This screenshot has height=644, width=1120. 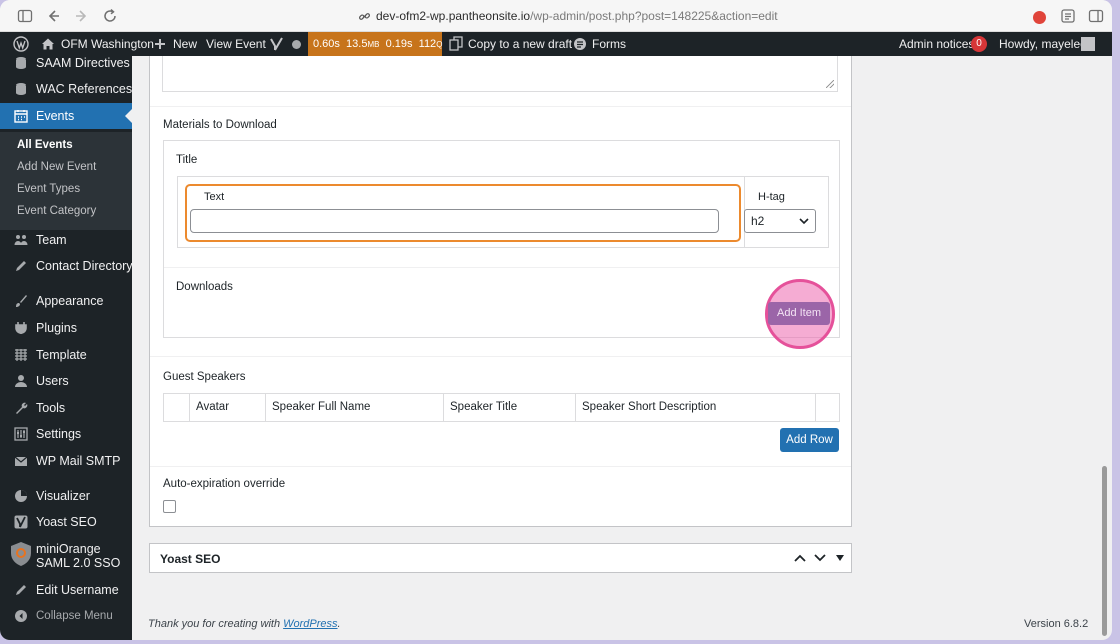 I want to click on perf-queries: 112, so click(x=427, y=44).